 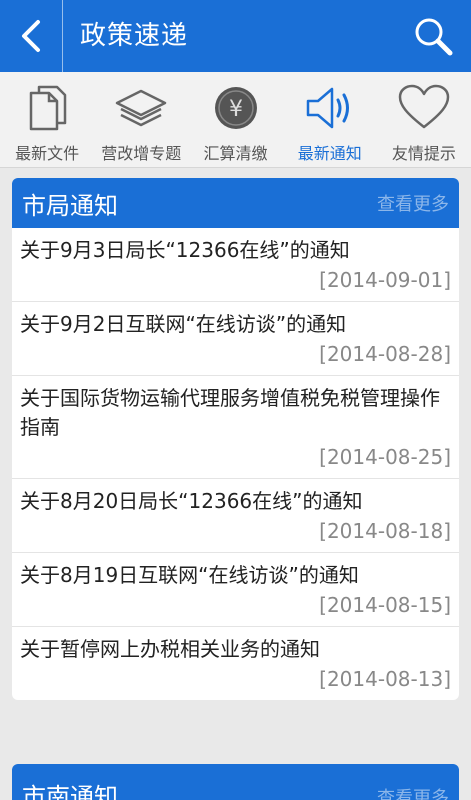 I want to click on chevron-left-icon, so click(x=31, y=36).